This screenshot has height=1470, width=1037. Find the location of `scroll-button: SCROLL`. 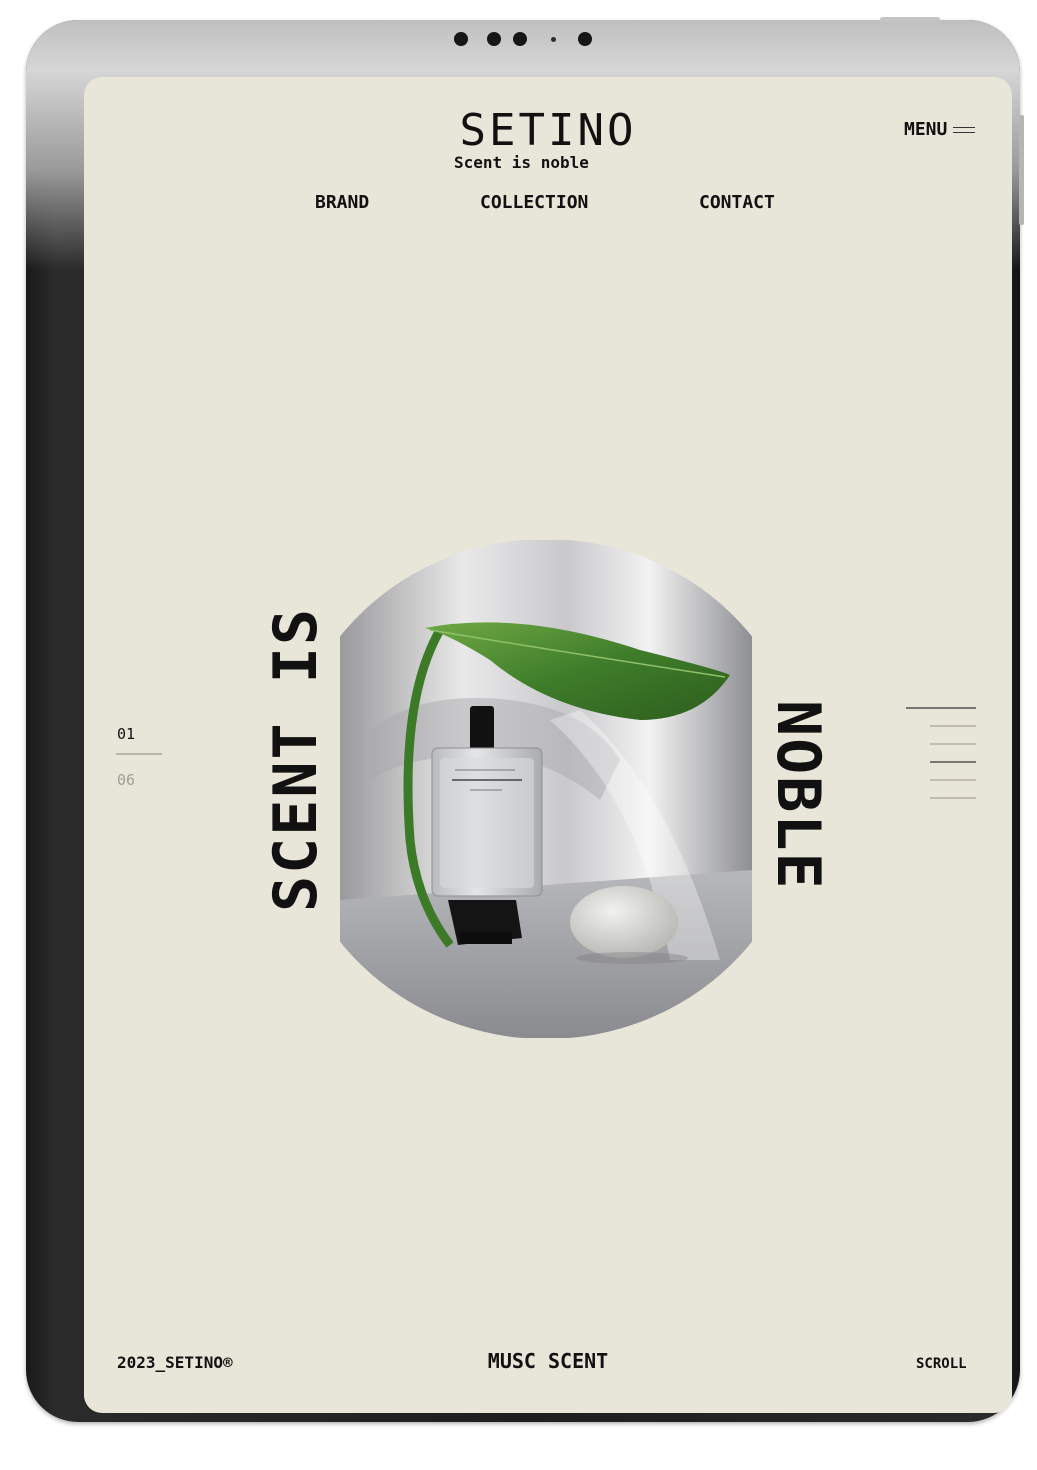

scroll-button: SCROLL is located at coordinates (941, 1364).